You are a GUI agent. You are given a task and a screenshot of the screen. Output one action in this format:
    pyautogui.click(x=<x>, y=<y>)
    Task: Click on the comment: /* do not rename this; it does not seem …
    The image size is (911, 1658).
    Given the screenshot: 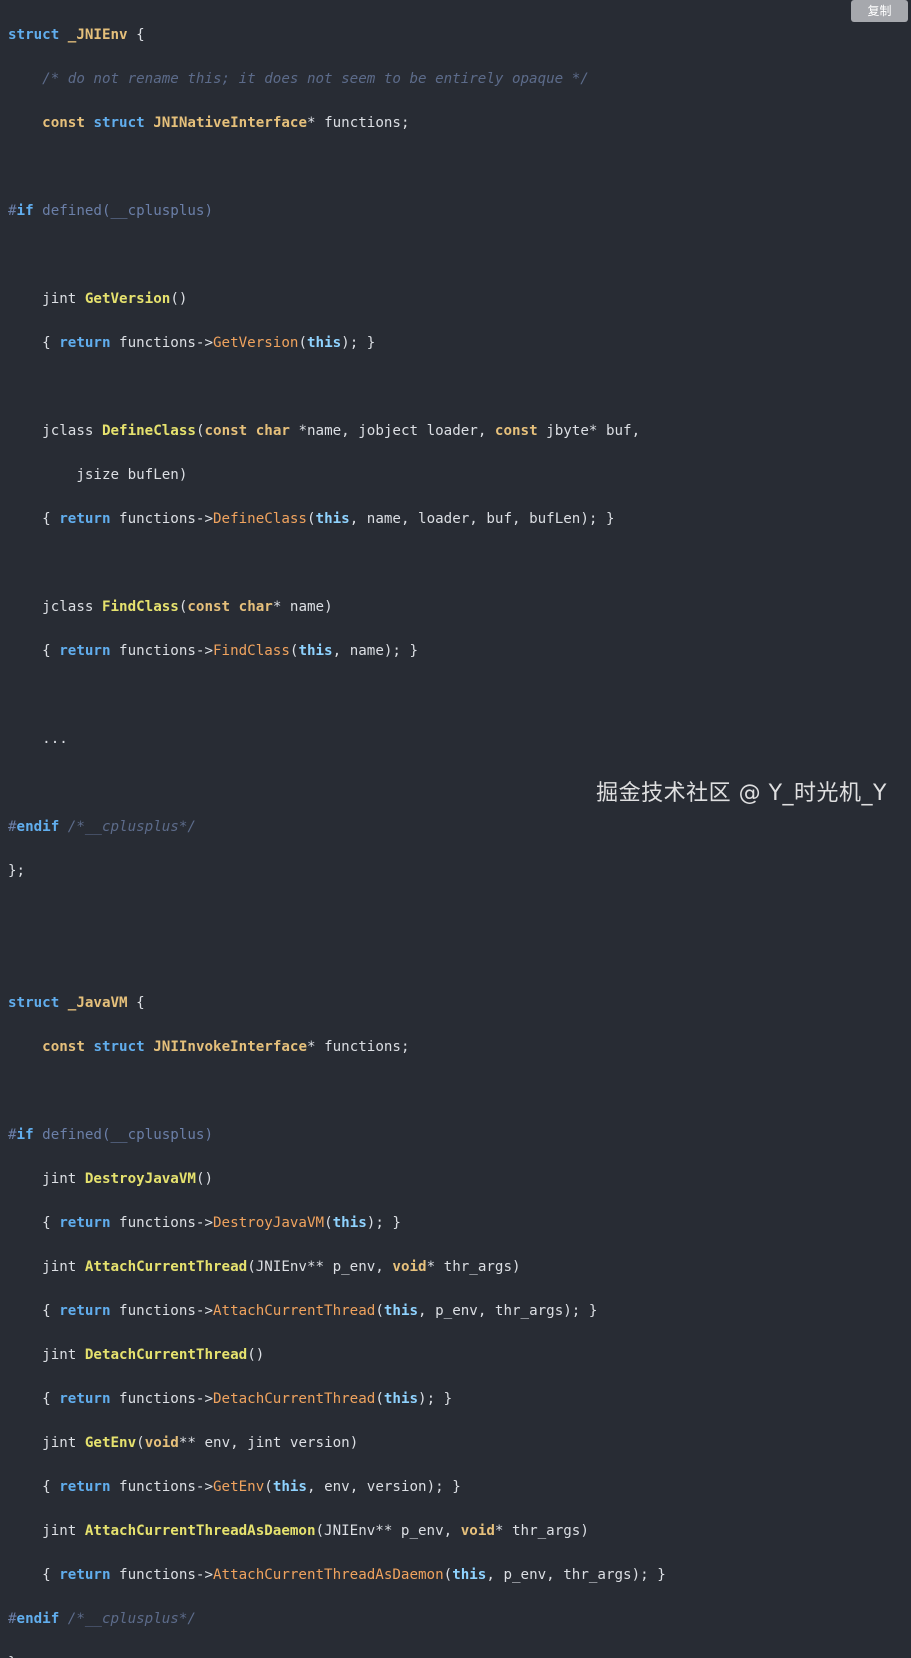 What is the action you would take?
    pyautogui.click(x=315, y=79)
    